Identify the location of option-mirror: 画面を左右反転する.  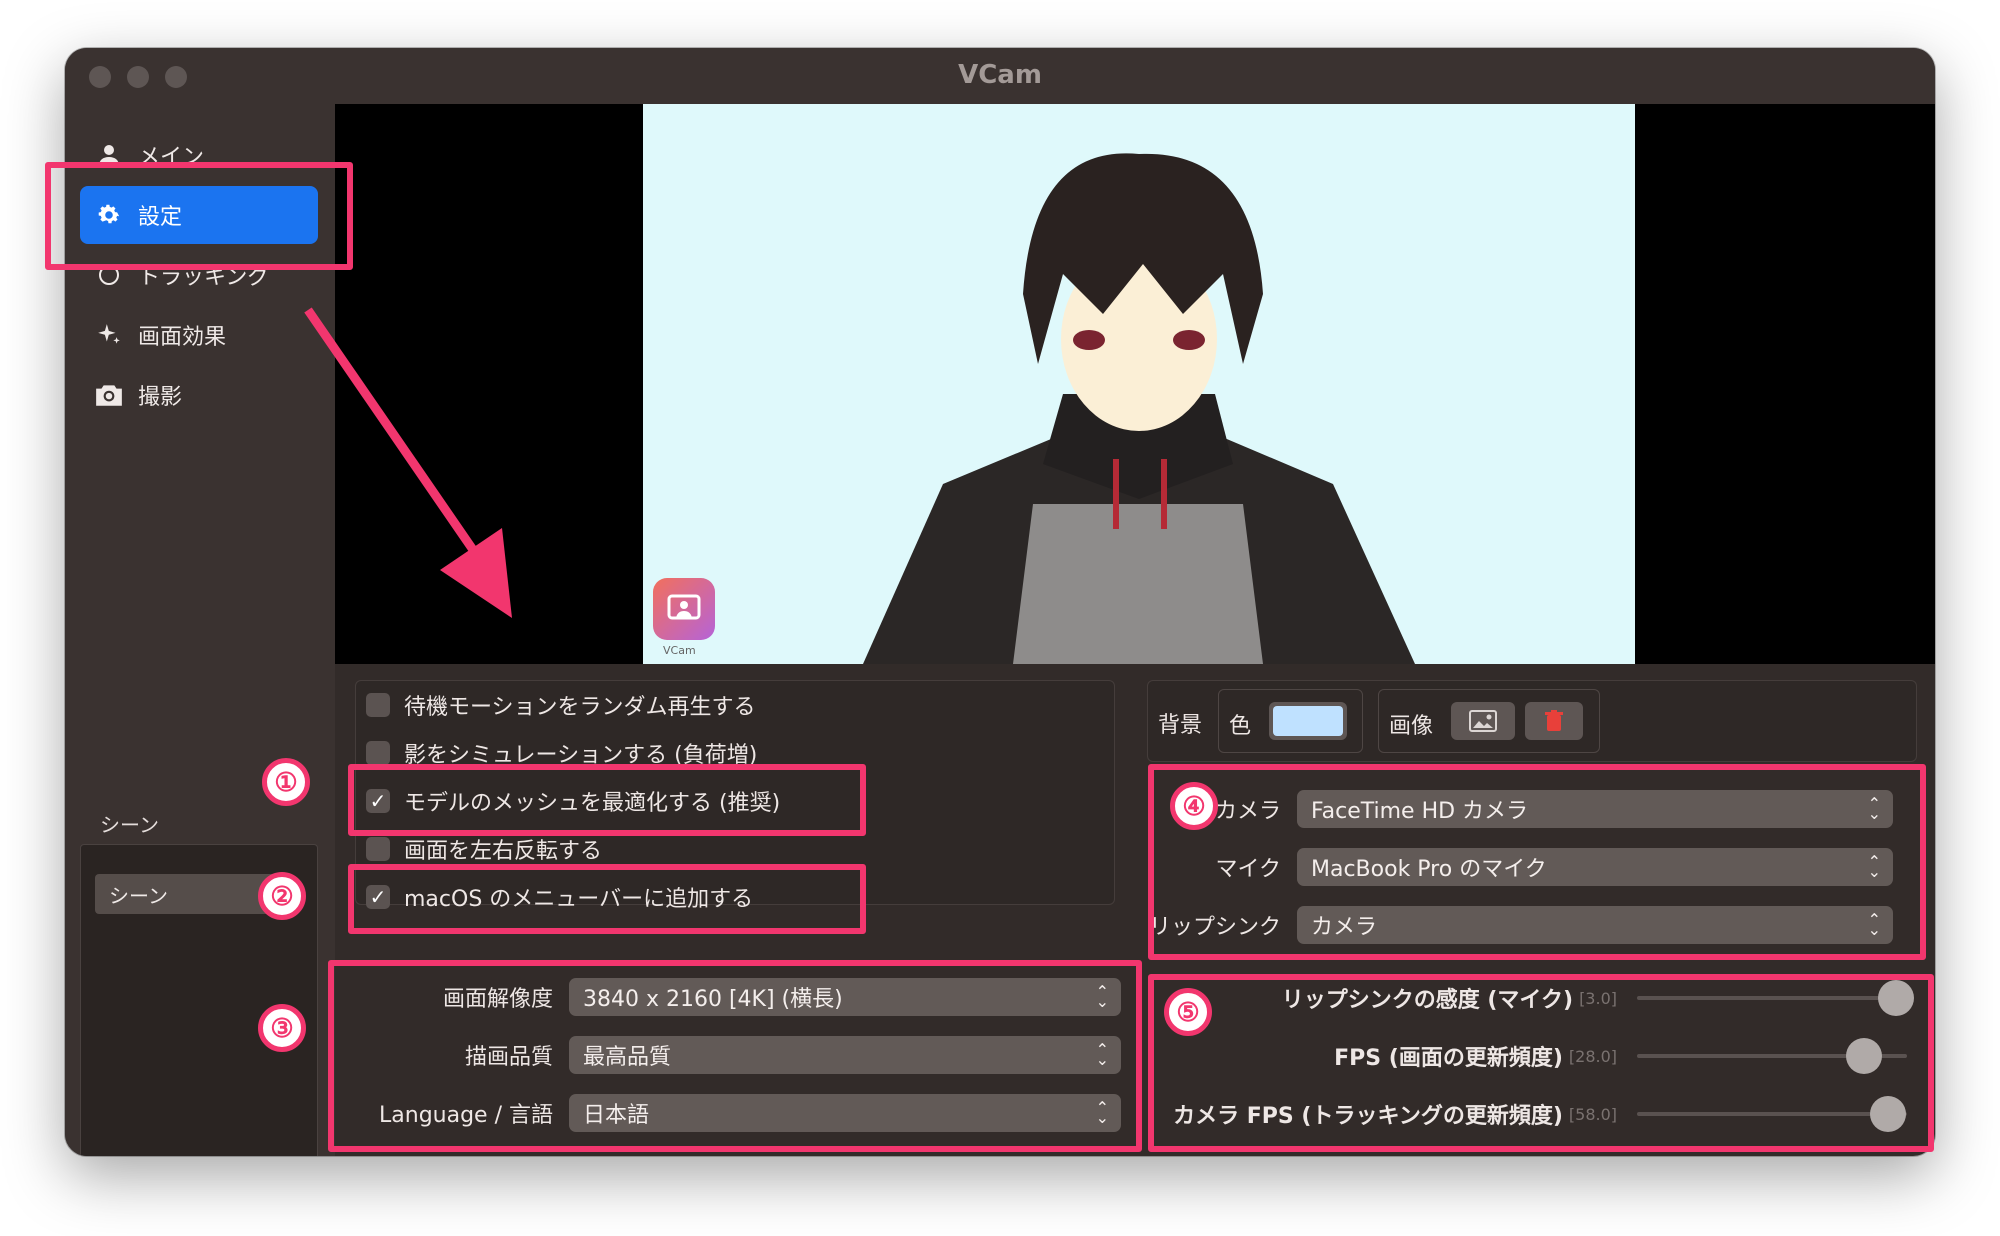
(484, 849).